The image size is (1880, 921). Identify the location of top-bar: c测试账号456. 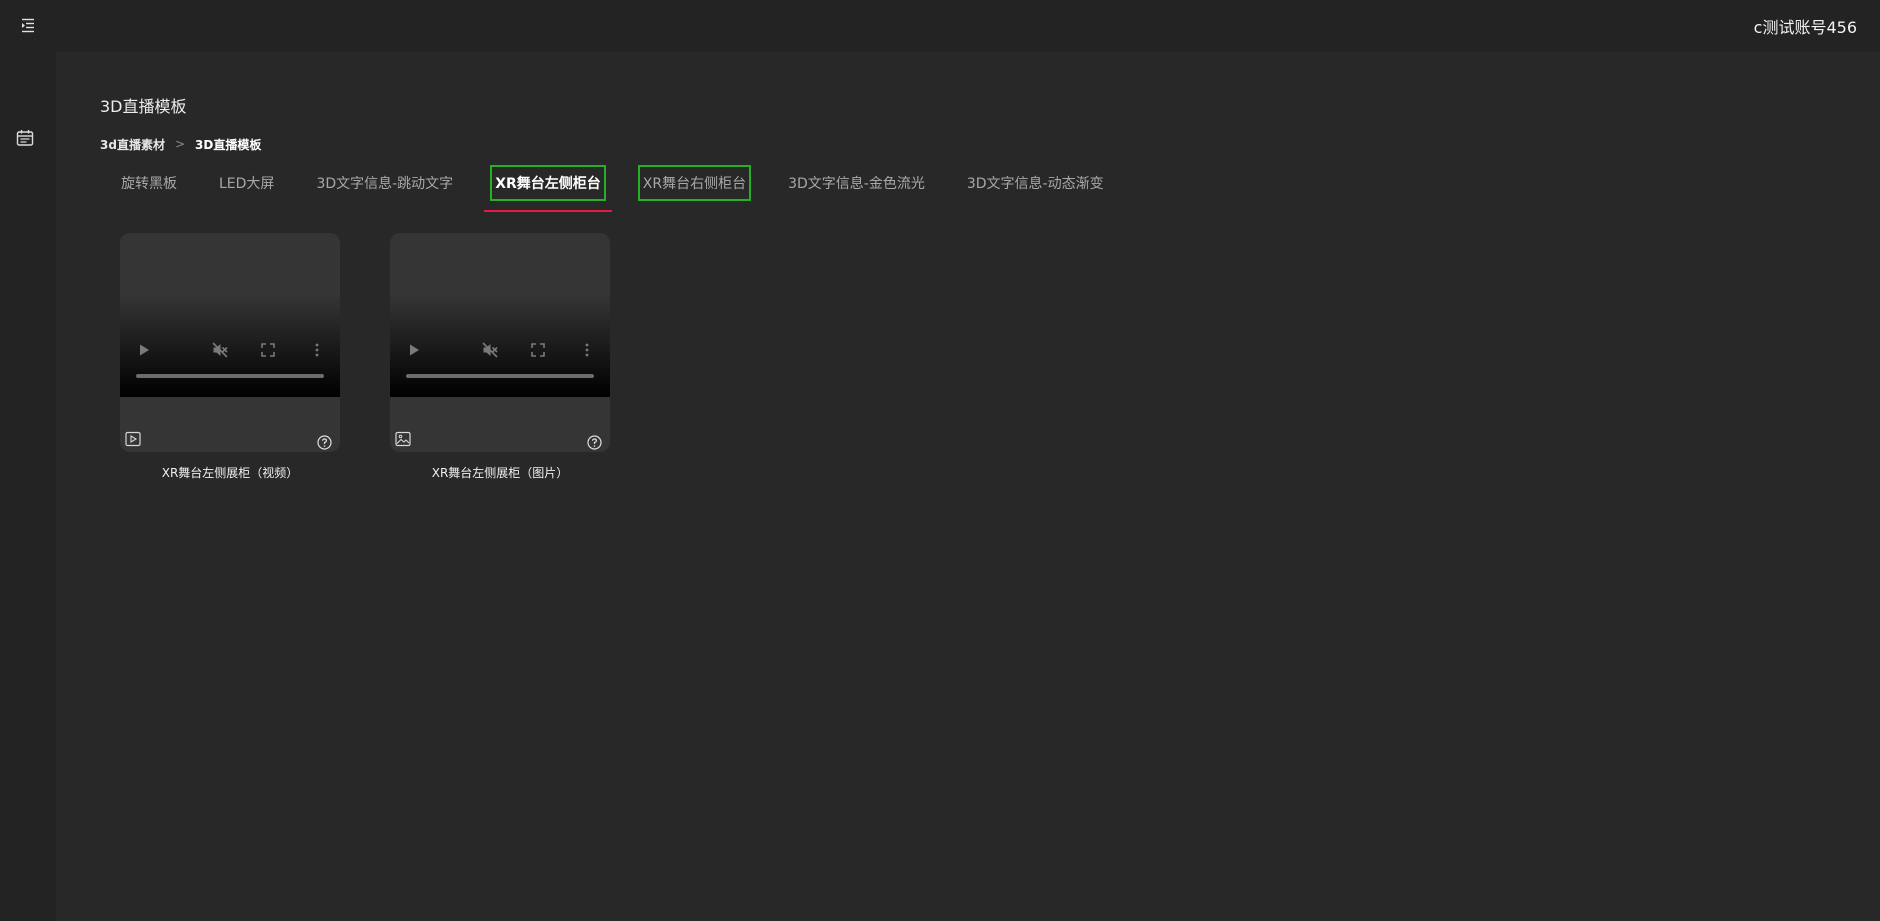
(940, 26).